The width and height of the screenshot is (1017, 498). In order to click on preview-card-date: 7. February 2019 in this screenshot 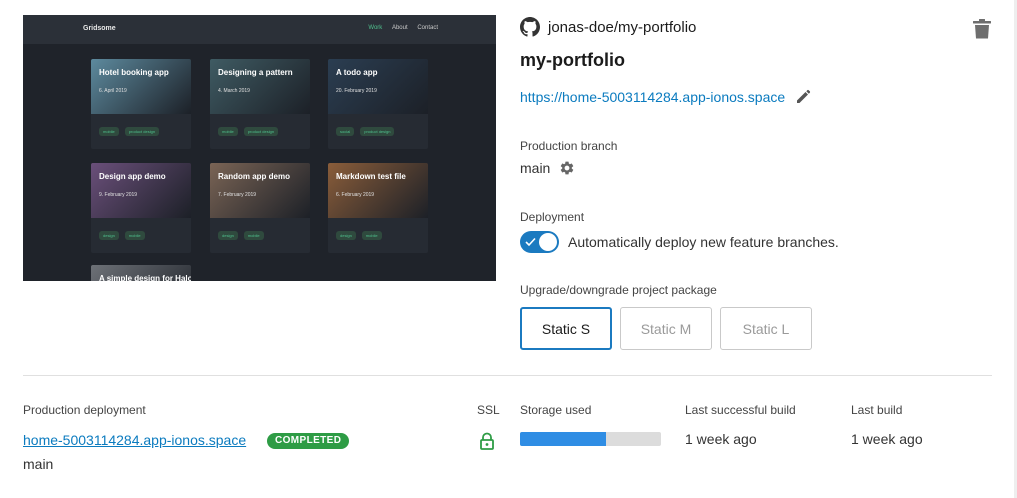, I will do `click(237, 195)`.